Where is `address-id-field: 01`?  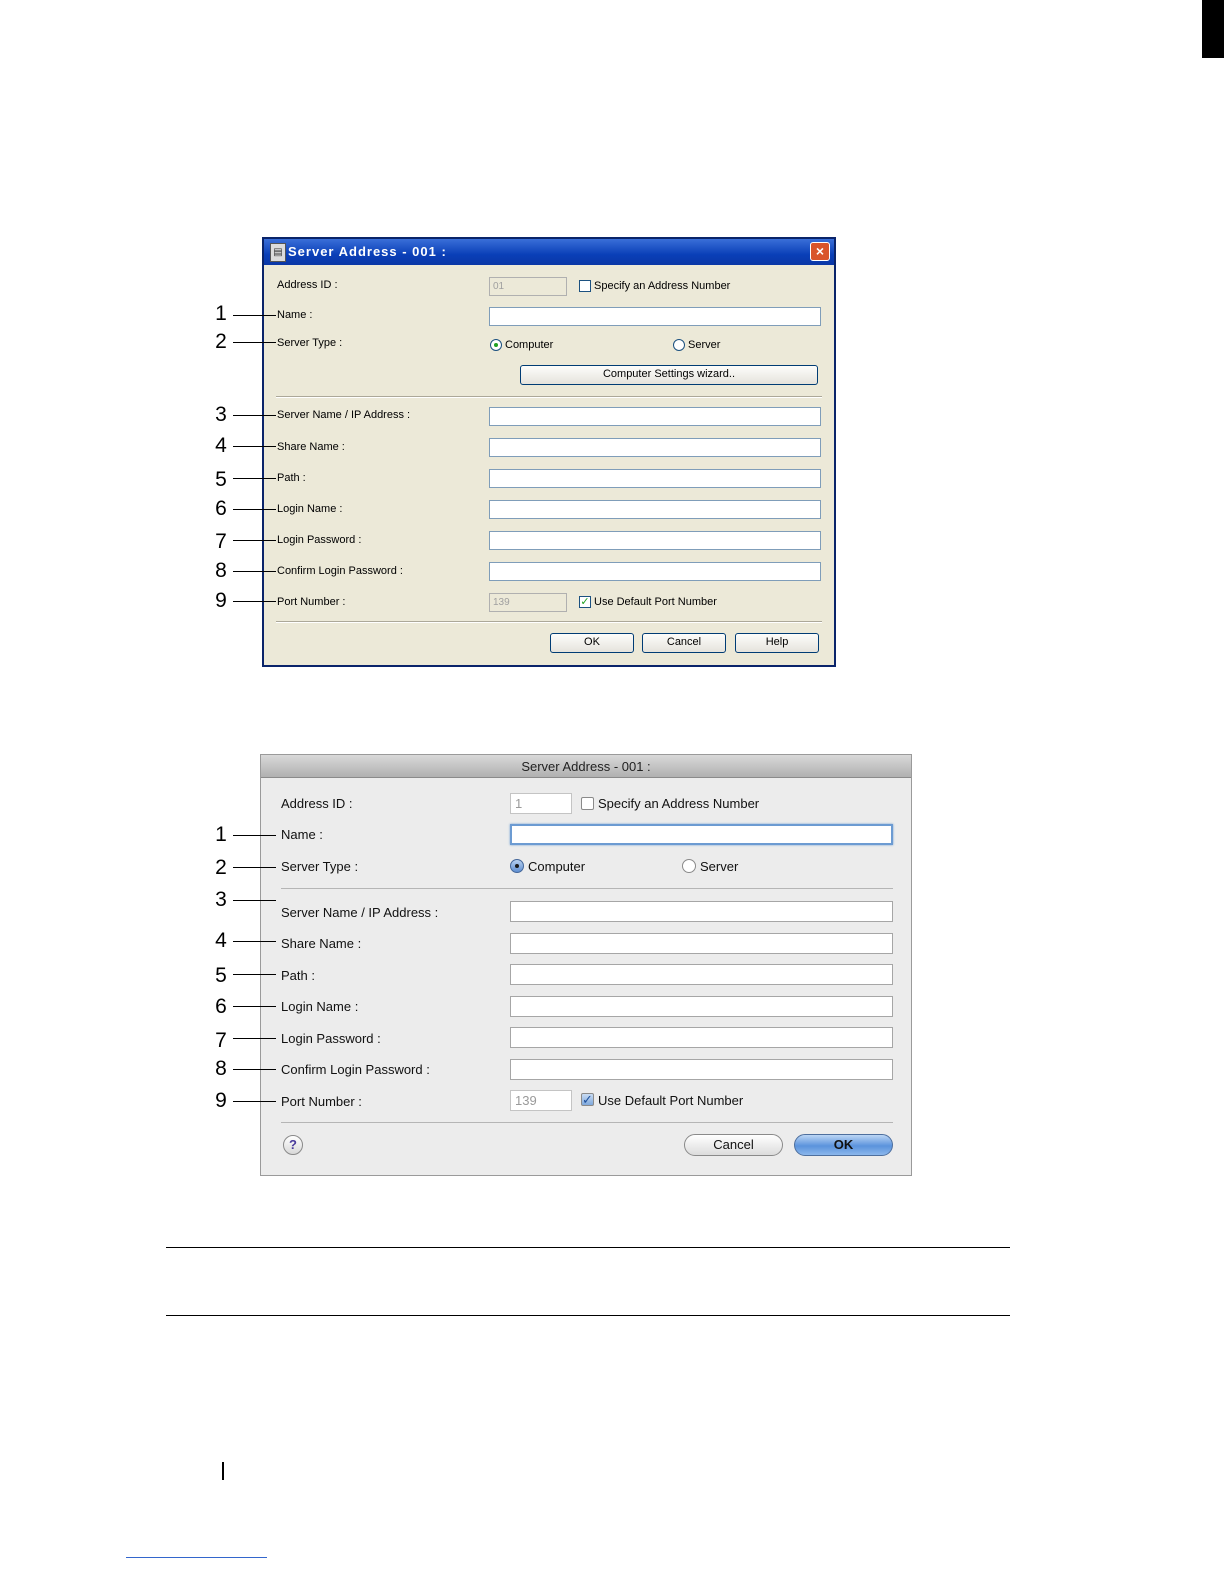 address-id-field: 01 is located at coordinates (528, 286).